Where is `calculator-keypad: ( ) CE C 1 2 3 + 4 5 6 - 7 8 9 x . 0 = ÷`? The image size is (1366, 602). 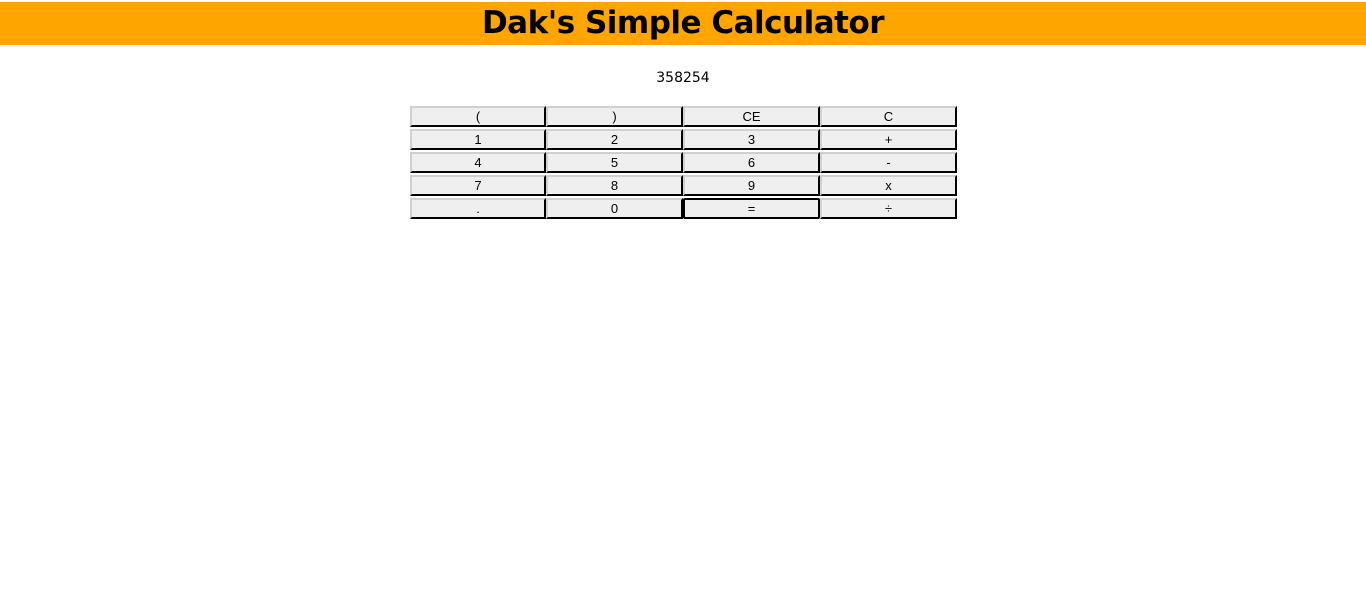
calculator-keypad: ( ) CE C 1 2 3 + 4 5 6 - 7 8 9 x . 0 = ÷ is located at coordinates (683, 163).